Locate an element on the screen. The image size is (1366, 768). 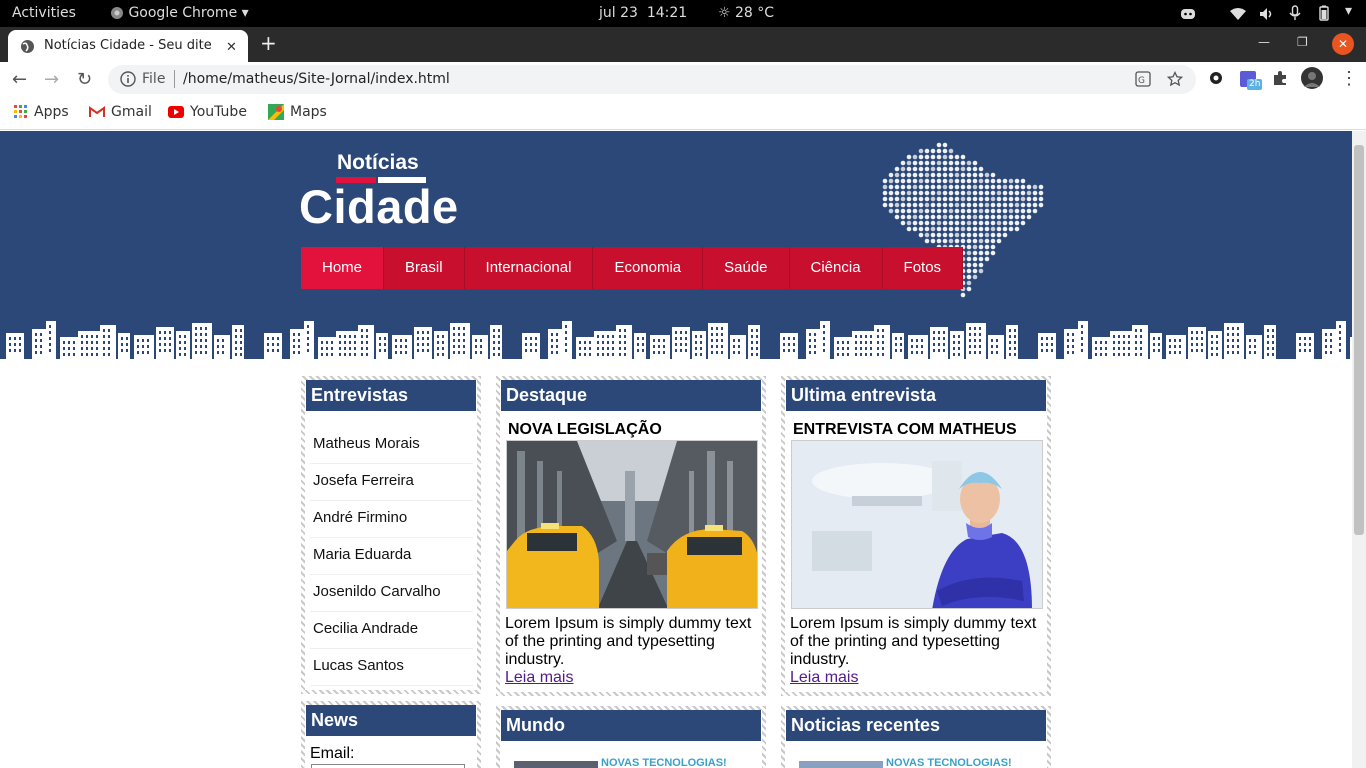
forward-button: → is located at coordinates (51, 79).